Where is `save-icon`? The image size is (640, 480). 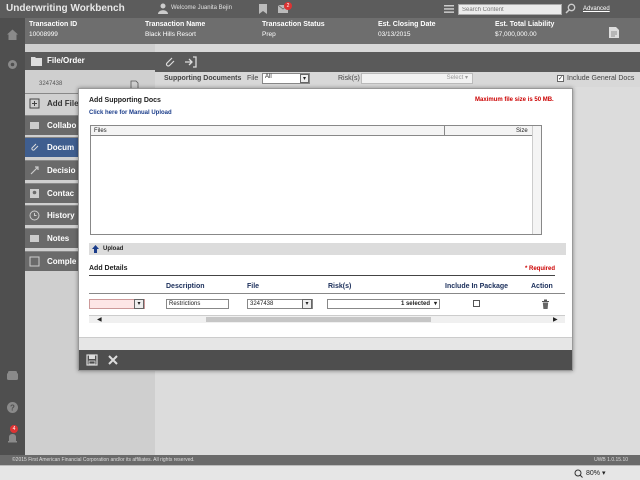 save-icon is located at coordinates (92, 360).